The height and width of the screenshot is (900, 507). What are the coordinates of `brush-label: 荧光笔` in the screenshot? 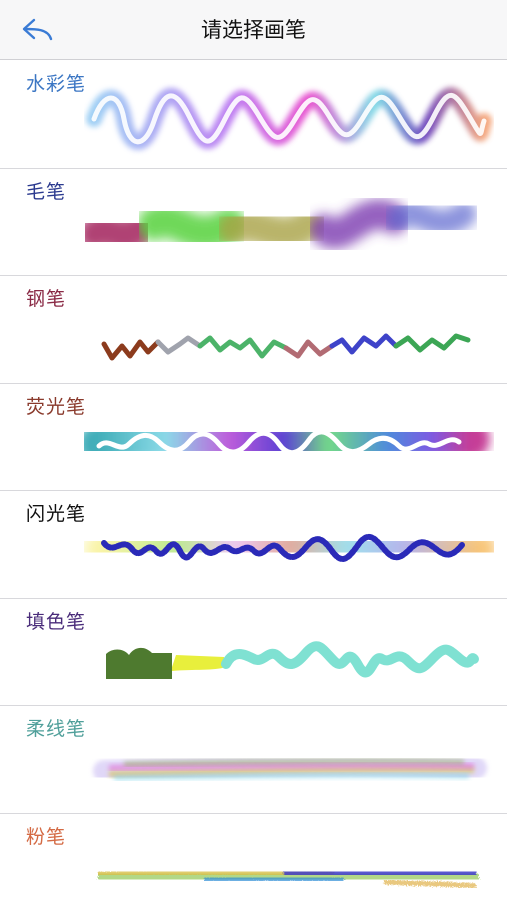 It's located at (56, 406).